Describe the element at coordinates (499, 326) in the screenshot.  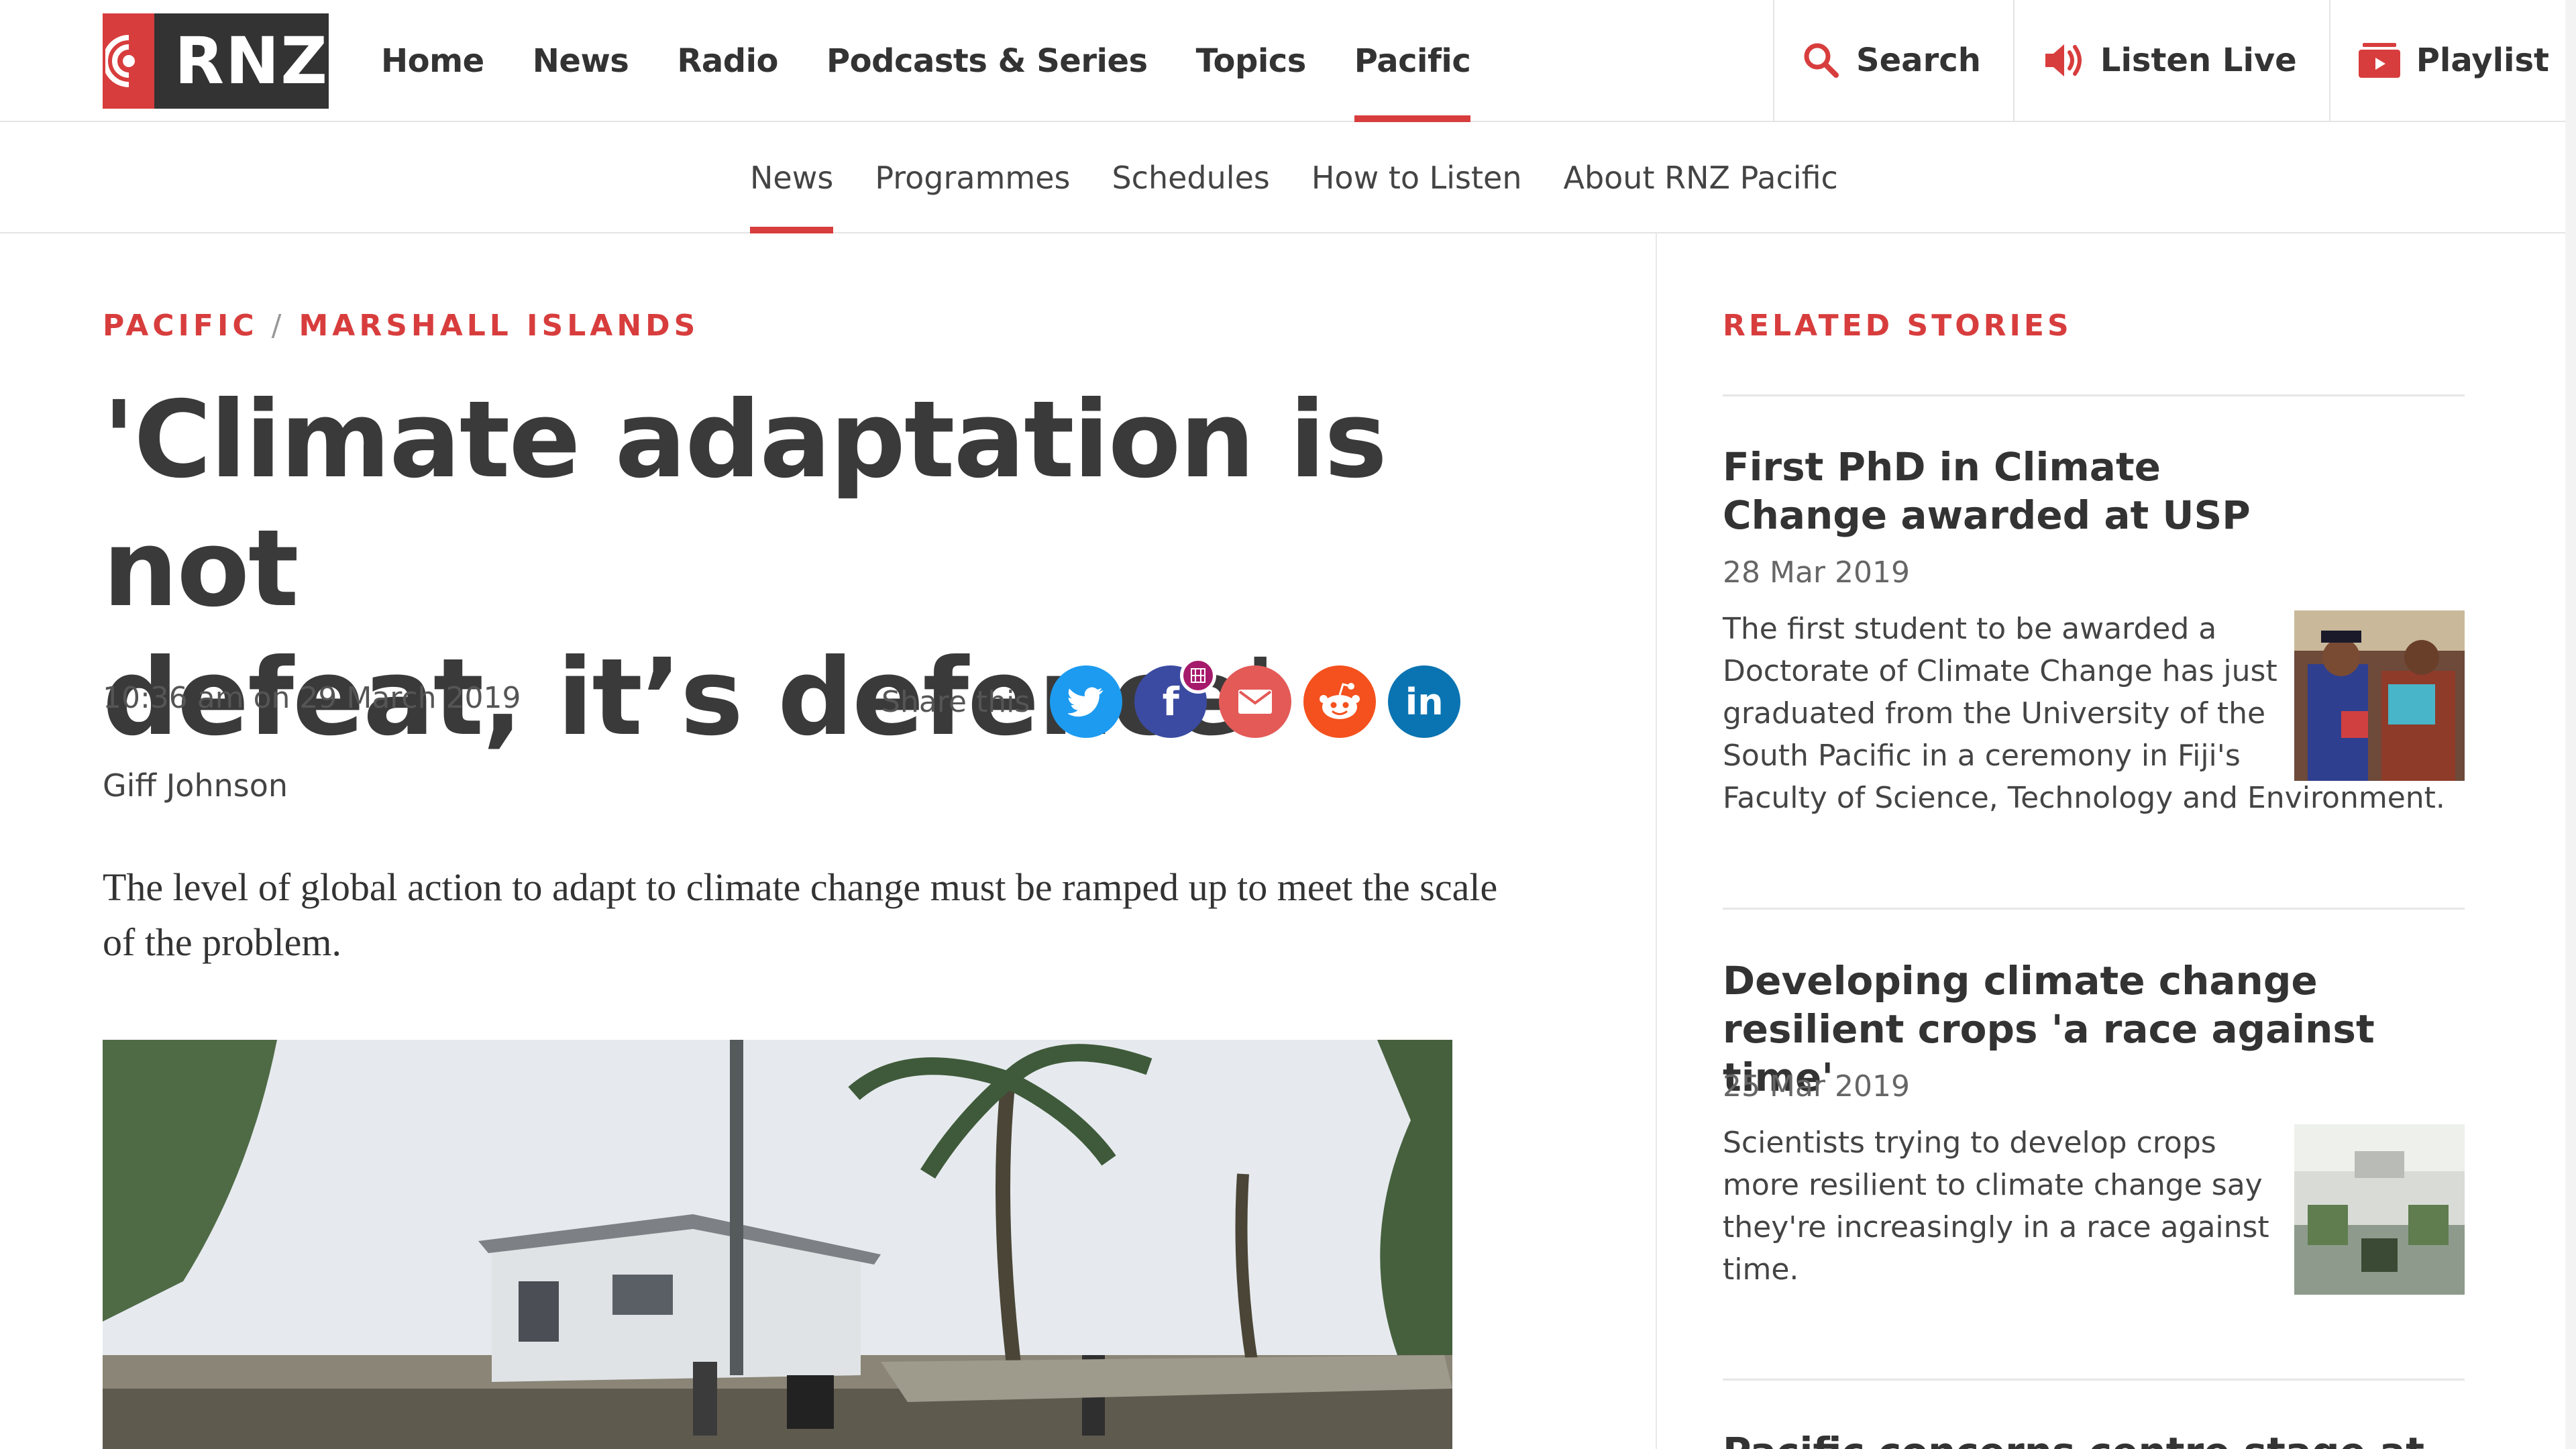
I see `breadcrumb-marshall-islands: MARSHALL ISLANDS` at that location.